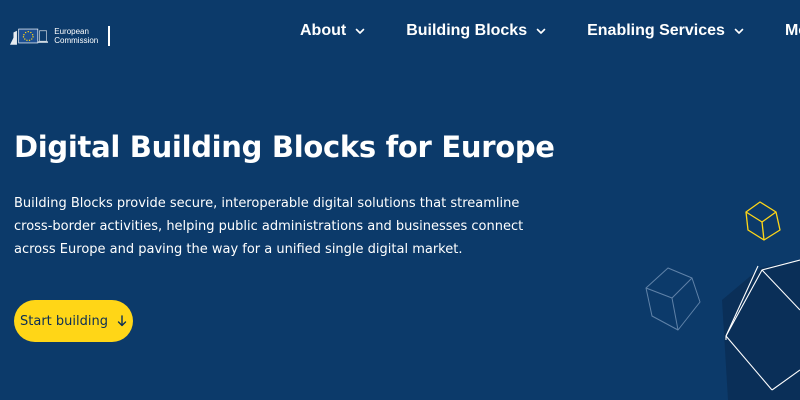  Describe the element at coordinates (76, 40) in the screenshot. I see `logo-line-2: Commission` at that location.